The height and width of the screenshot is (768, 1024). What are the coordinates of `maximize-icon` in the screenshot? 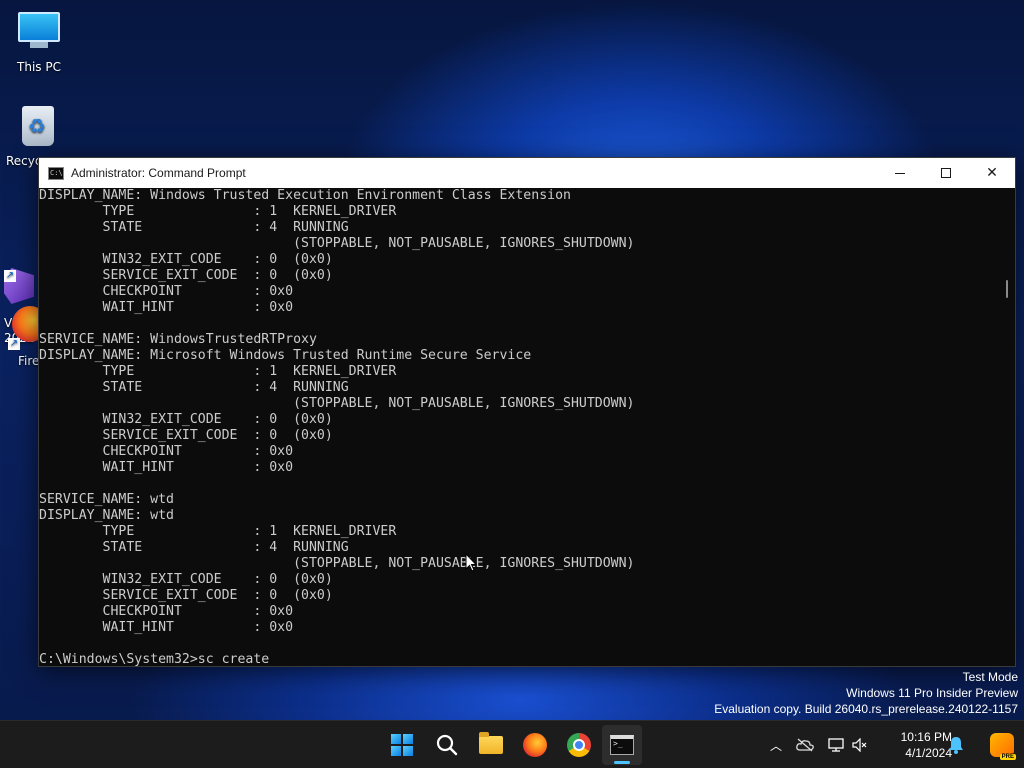 It's located at (946, 173).